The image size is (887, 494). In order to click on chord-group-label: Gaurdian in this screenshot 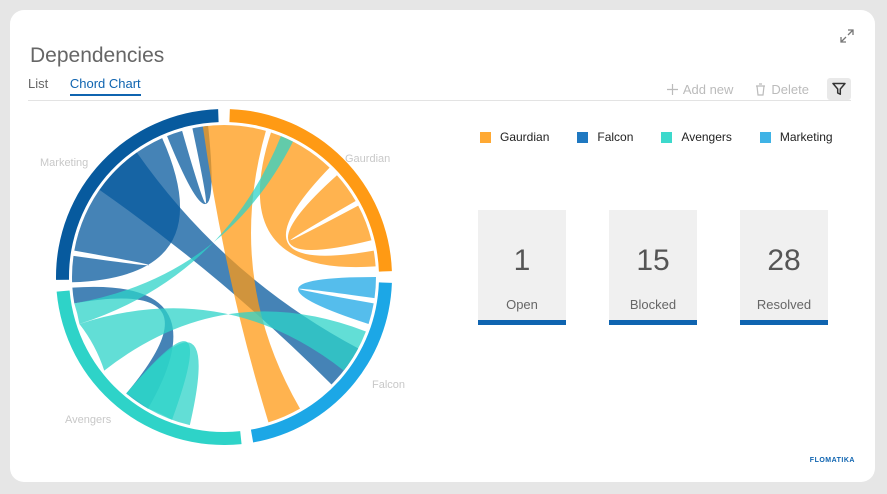, I will do `click(367, 159)`.